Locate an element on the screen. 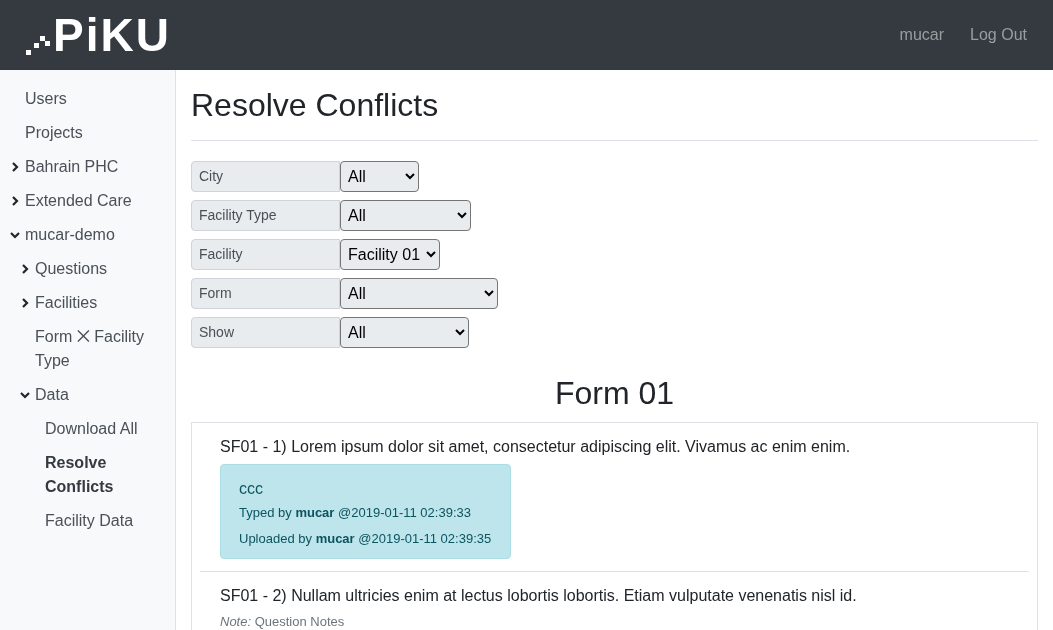  filter-label: City is located at coordinates (265, 176).